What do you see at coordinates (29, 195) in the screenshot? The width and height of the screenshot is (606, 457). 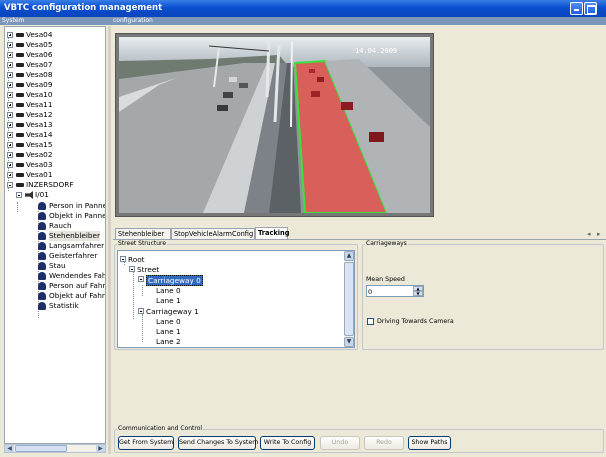 I see `camera-icon` at bounding box center [29, 195].